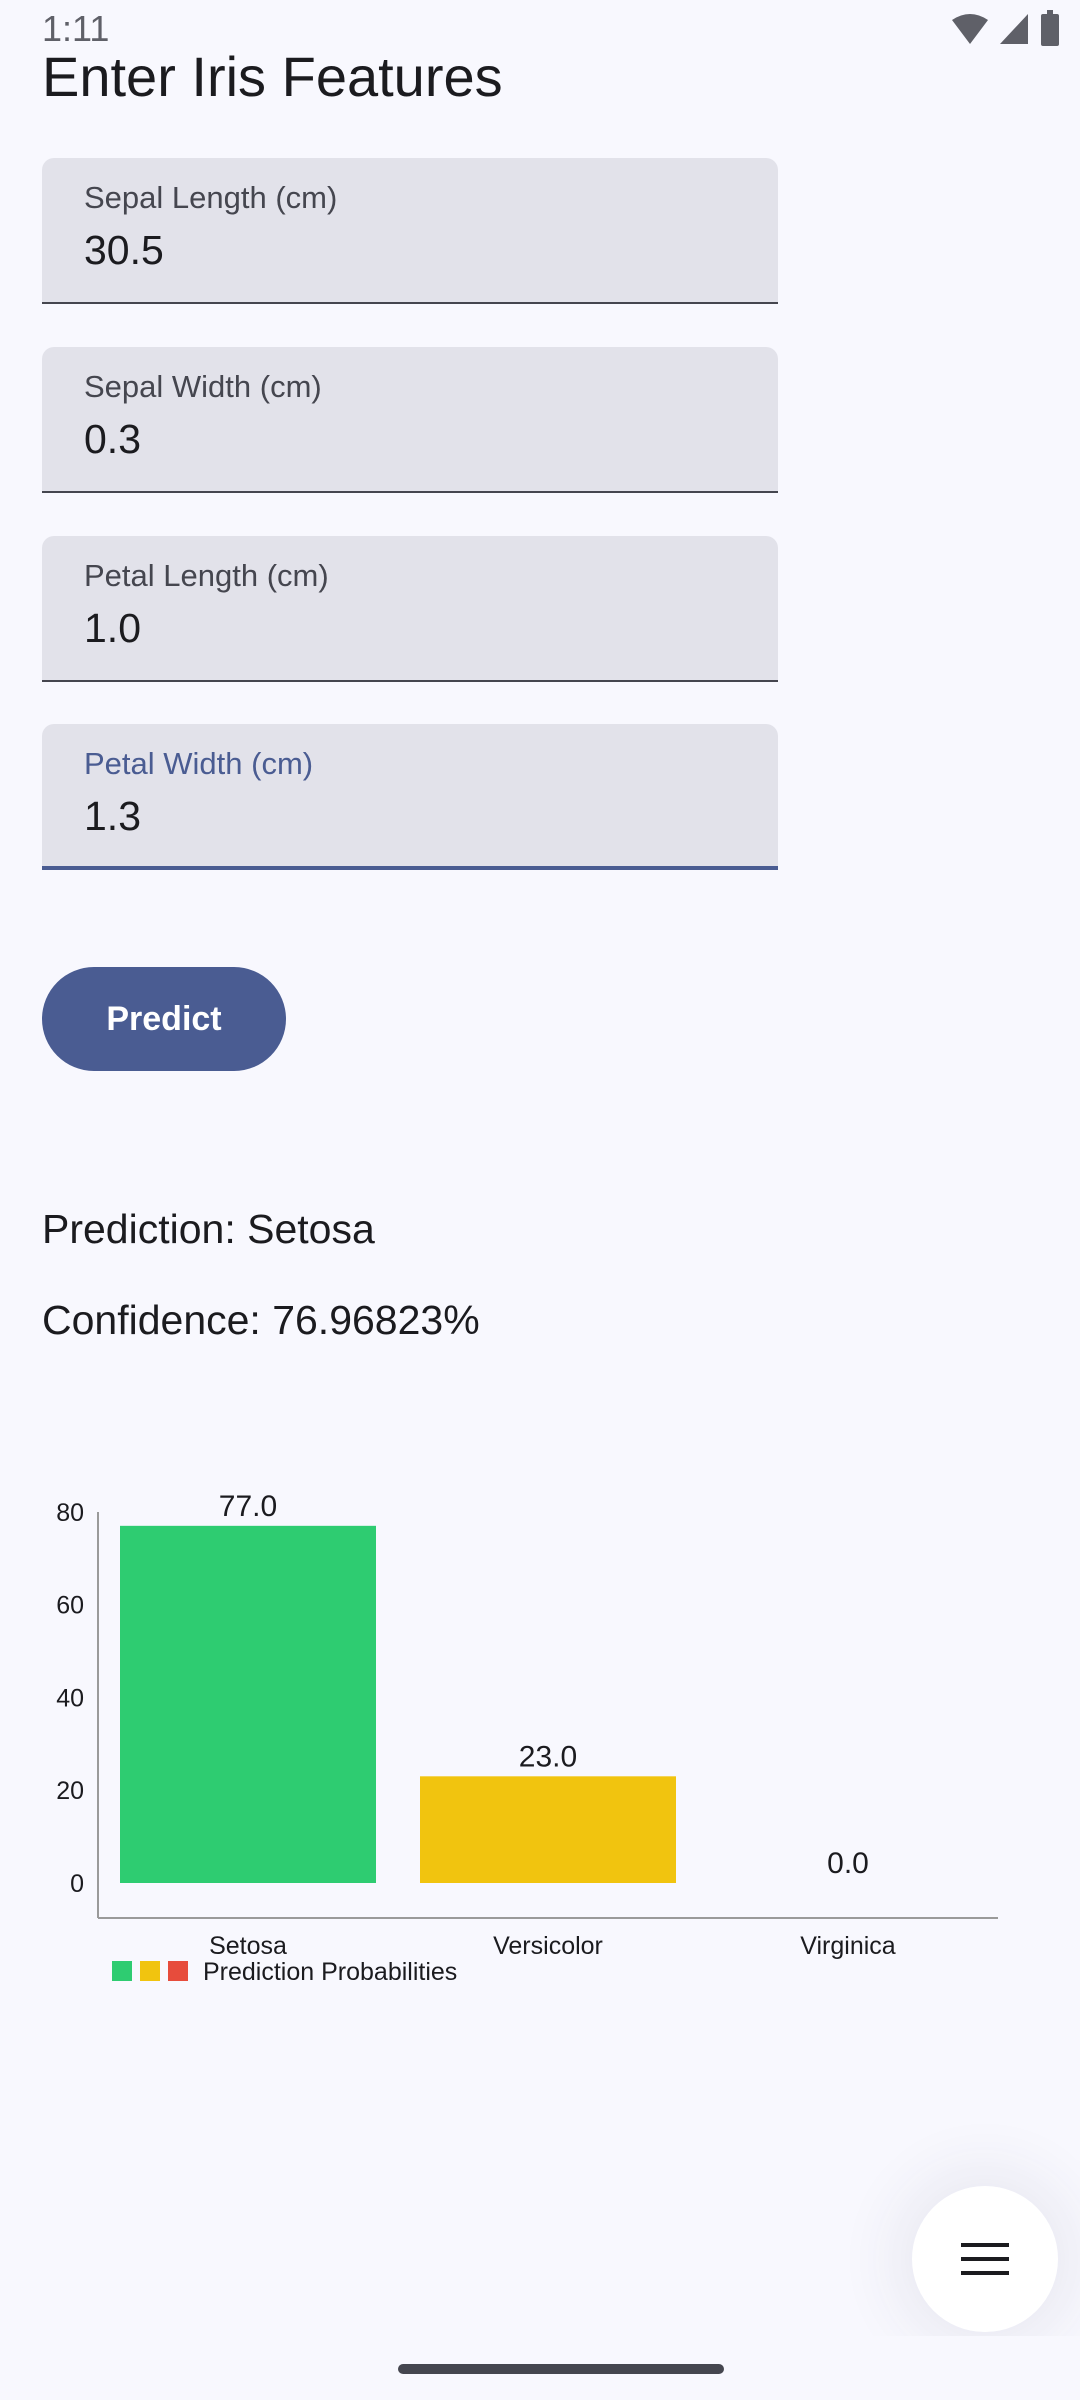  Describe the element at coordinates (261, 1320) in the screenshot. I see `confidence-text: Confidence: 76.96823%` at that location.